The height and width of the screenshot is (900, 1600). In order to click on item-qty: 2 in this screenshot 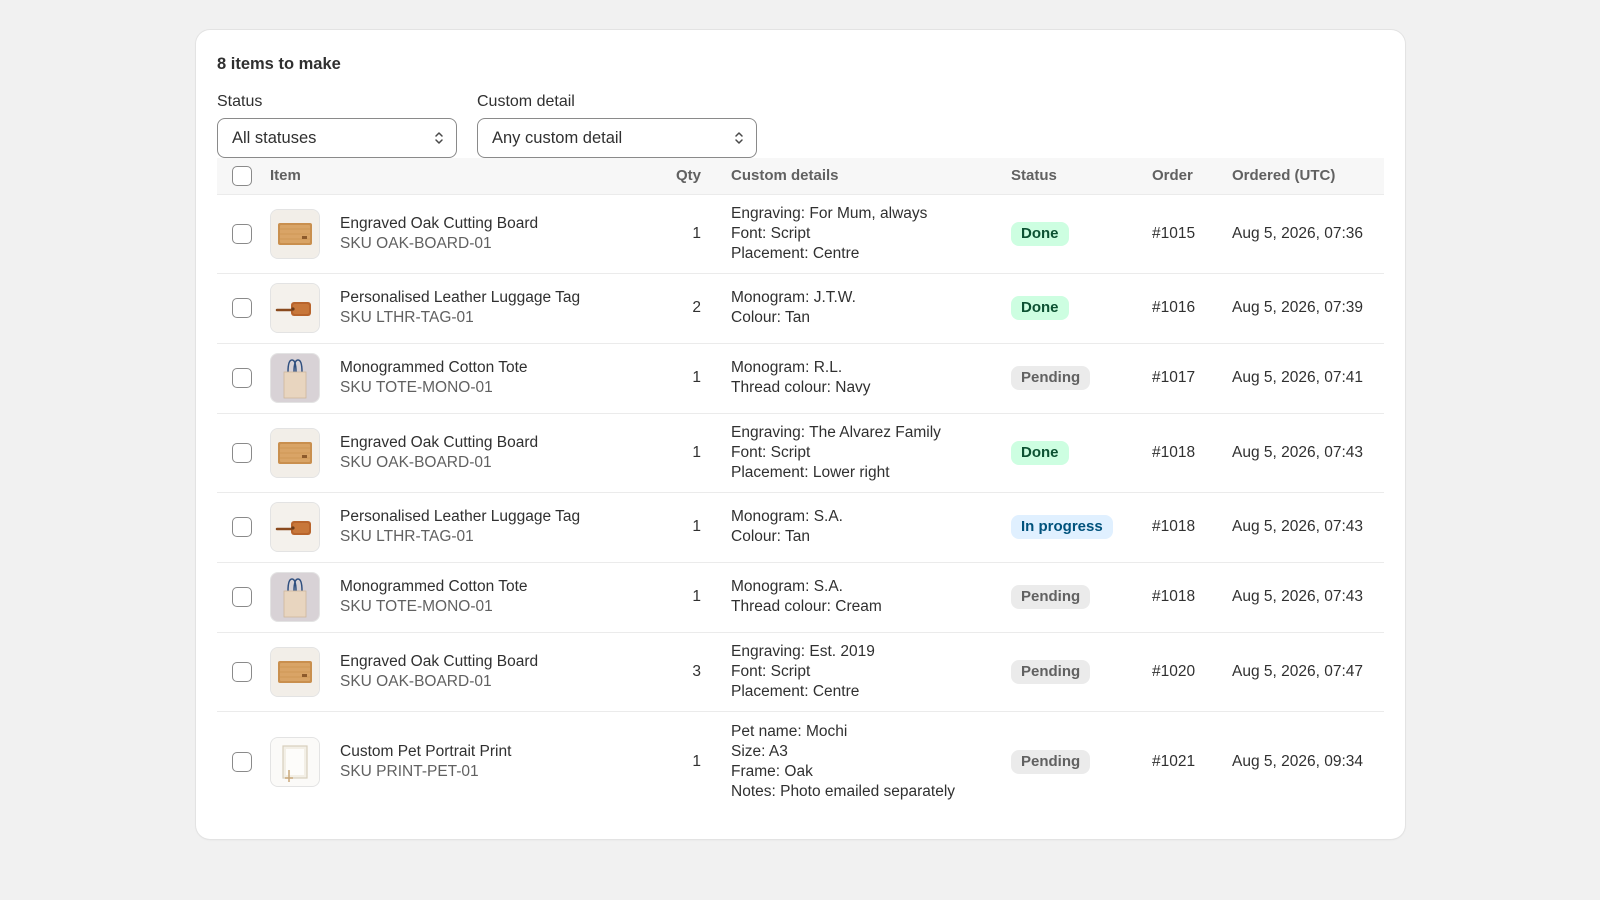, I will do `click(696, 307)`.